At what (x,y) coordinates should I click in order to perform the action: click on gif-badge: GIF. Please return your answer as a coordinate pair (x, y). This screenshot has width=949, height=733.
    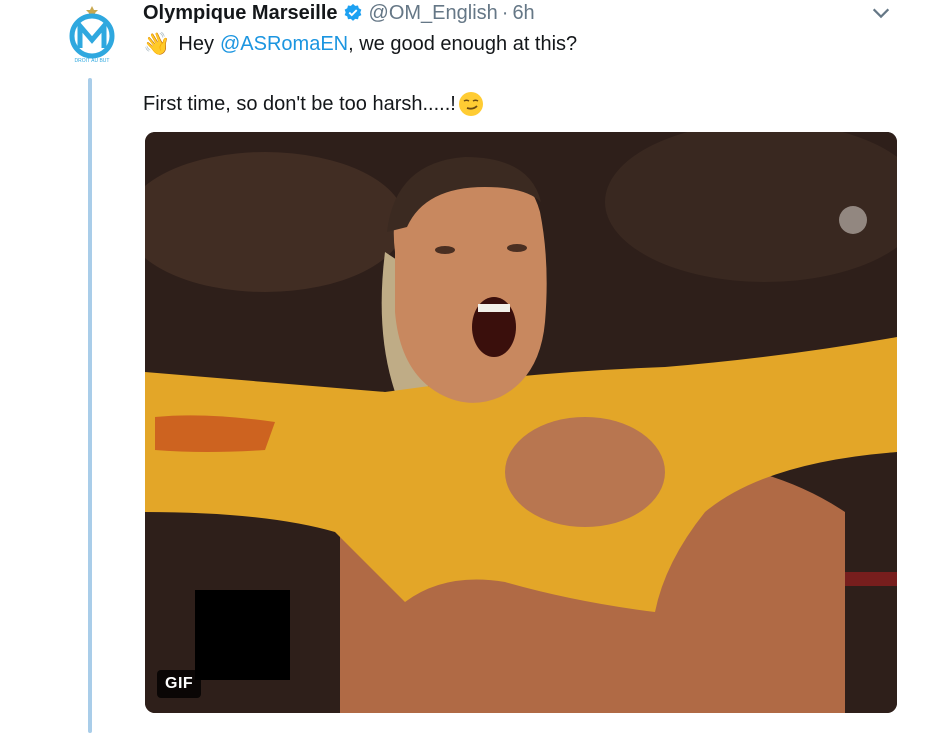
    Looking at the image, I should click on (179, 684).